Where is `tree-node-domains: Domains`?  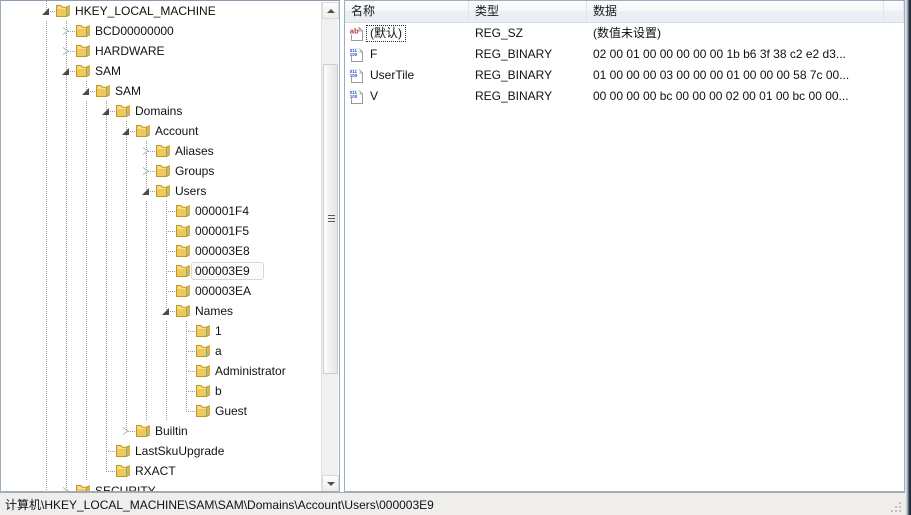
tree-node-domains: Domains is located at coordinates (161, 111).